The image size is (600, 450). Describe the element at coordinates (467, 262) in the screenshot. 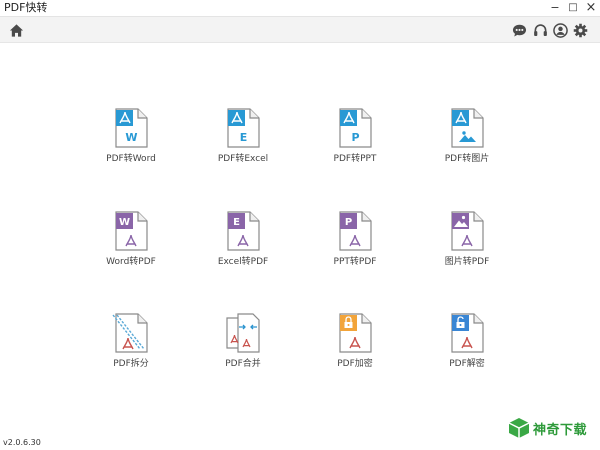

I see `tool-label: 图片转PDF` at that location.